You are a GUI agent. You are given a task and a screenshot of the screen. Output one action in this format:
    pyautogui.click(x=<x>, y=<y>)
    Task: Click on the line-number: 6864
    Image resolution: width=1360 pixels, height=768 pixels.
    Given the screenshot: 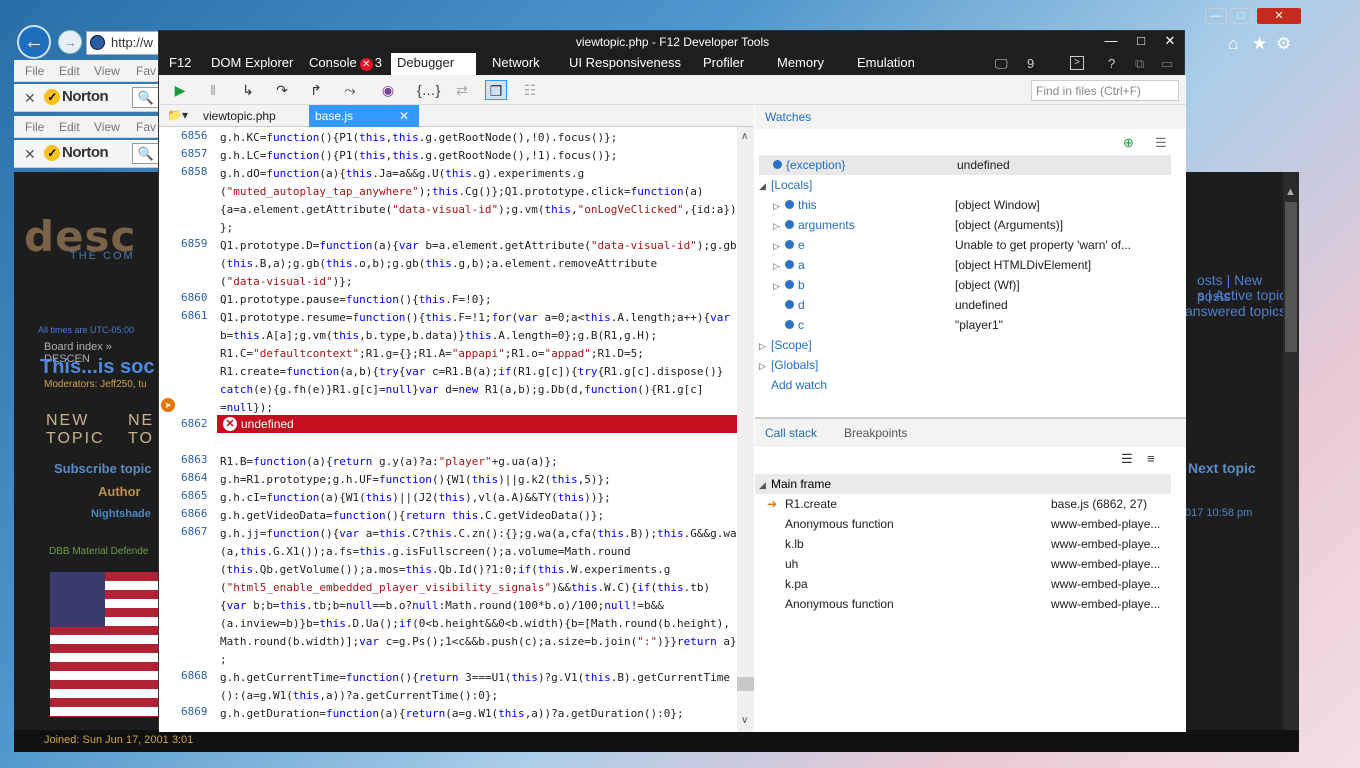 What is the action you would take?
    pyautogui.click(x=196, y=477)
    